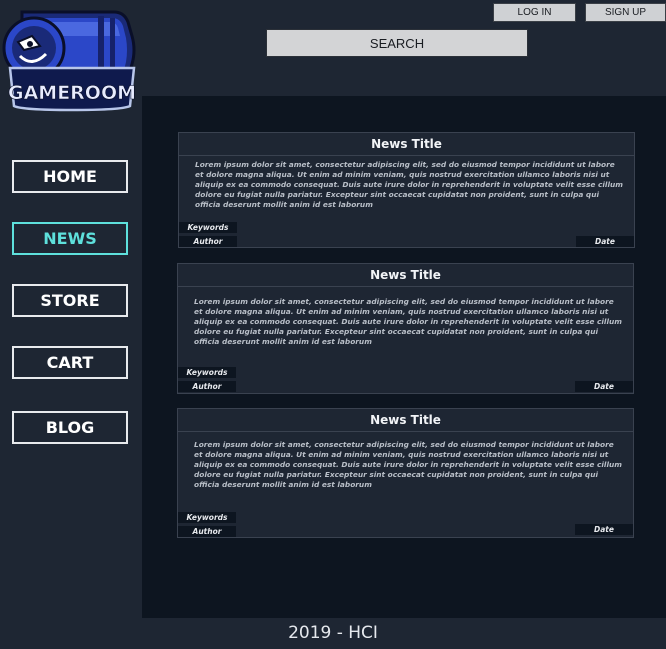  What do you see at coordinates (534, 12) in the screenshot?
I see `login-button: LOG IN` at bounding box center [534, 12].